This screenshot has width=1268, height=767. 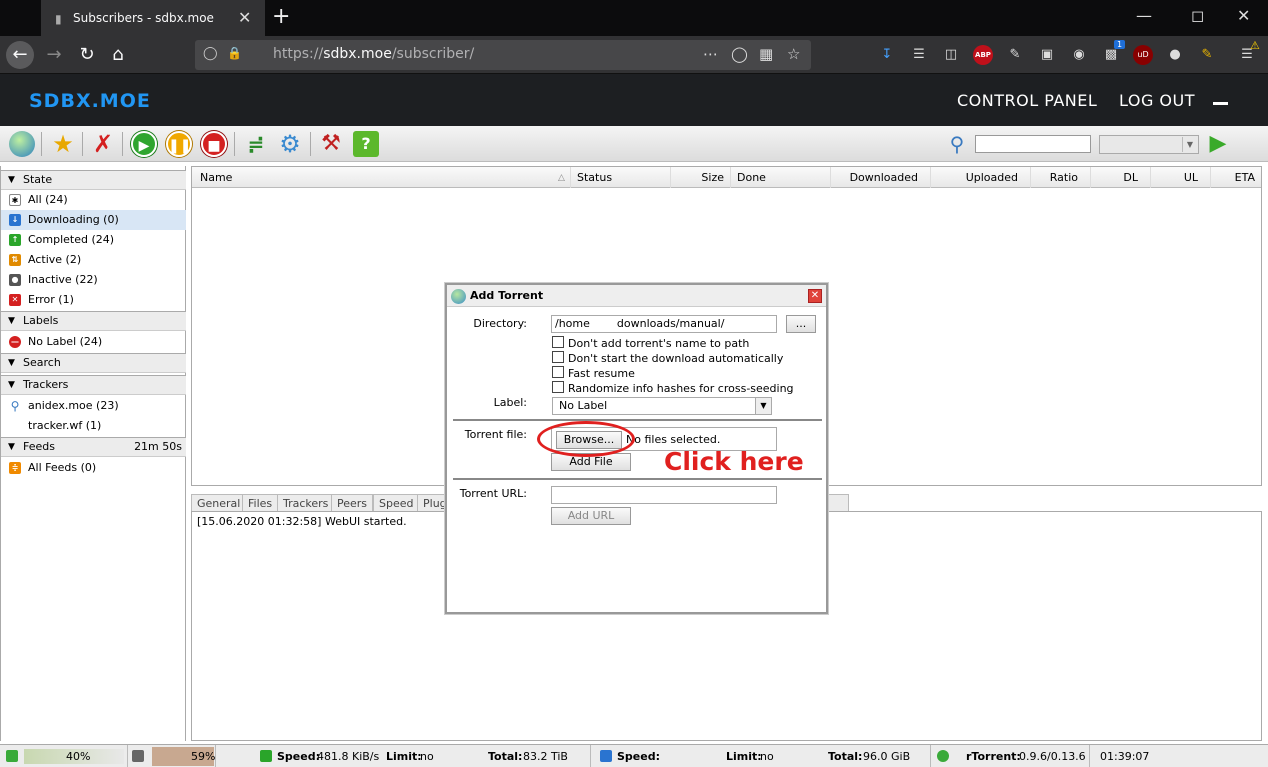 What do you see at coordinates (1243, 15) in the screenshot?
I see `window-close-icon: ✕` at bounding box center [1243, 15].